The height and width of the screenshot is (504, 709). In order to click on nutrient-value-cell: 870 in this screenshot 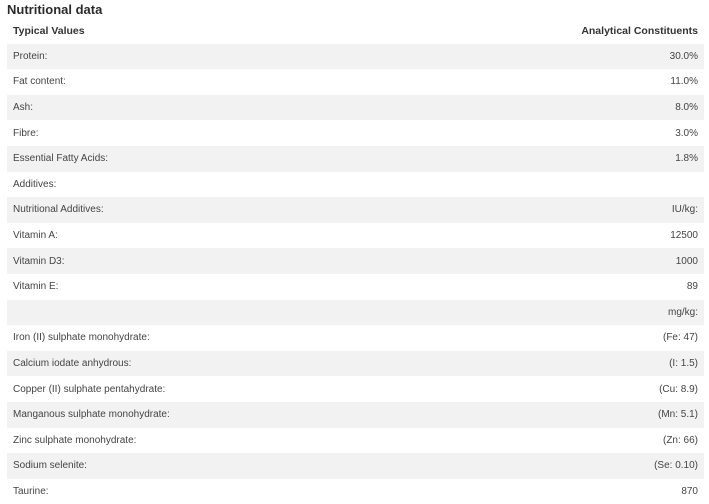, I will do `click(689, 491)`.